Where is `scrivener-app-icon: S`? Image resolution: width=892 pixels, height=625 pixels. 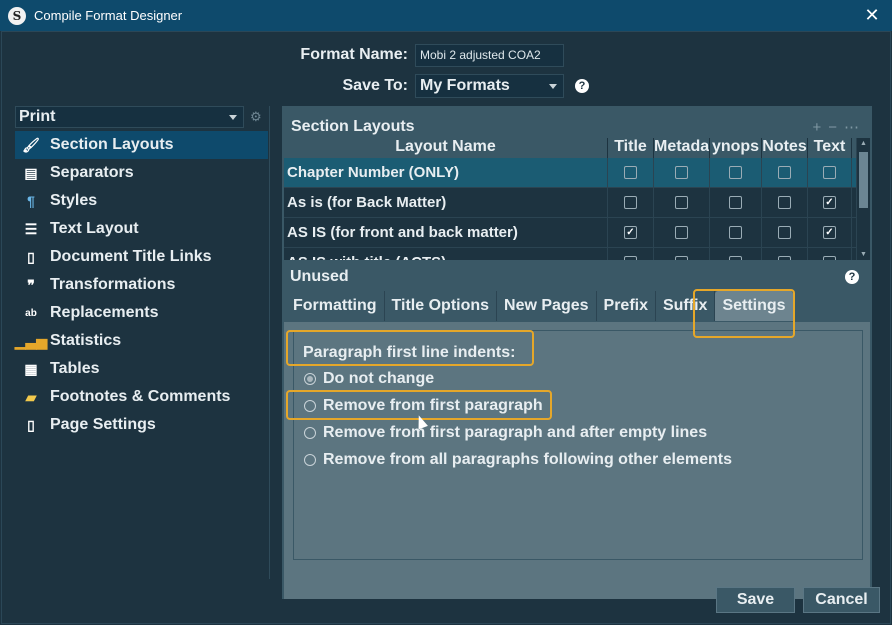 scrivener-app-icon: S is located at coordinates (17, 15).